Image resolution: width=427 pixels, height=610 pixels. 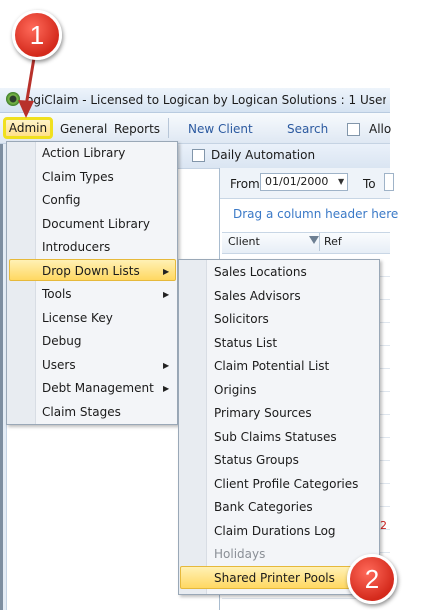 What do you see at coordinates (372, 579) in the screenshot?
I see `callout-badge-2: 2` at bounding box center [372, 579].